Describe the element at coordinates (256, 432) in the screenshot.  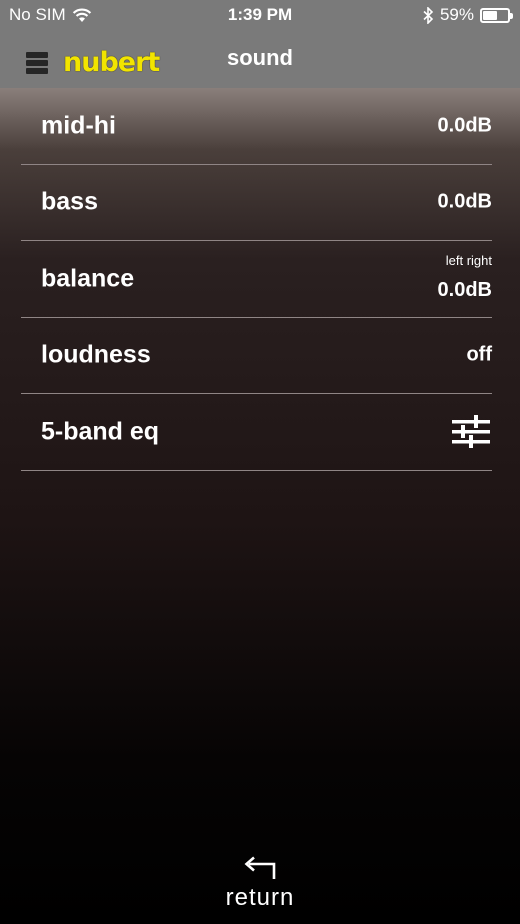
I see `row-5-band-eq: 5-band eq` at that location.